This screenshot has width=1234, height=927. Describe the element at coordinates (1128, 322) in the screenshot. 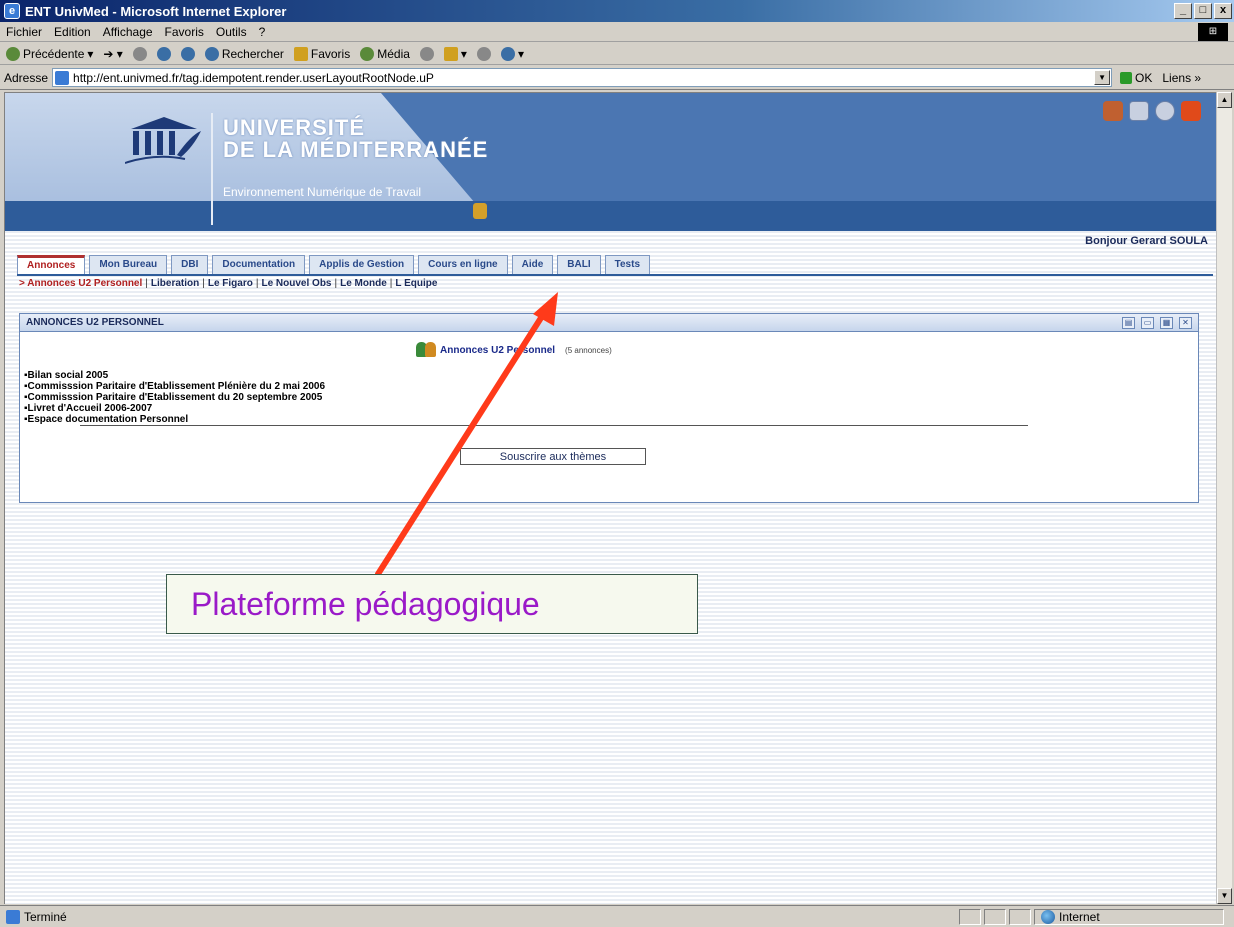

I see `print-channel-icon: ▤` at that location.